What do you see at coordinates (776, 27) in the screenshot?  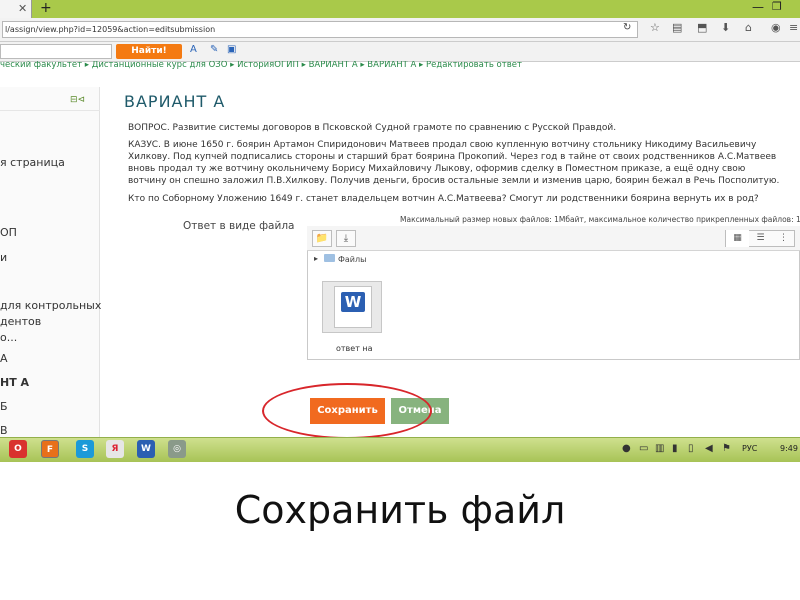 I see `addon-icon: ◉` at bounding box center [776, 27].